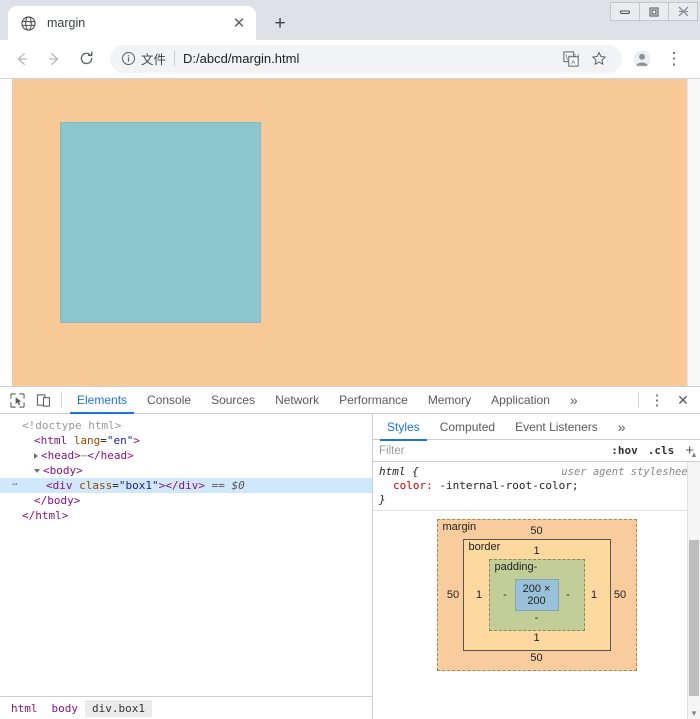  What do you see at coordinates (186, 470) in the screenshot?
I see `dom-node-row: <body>` at bounding box center [186, 470].